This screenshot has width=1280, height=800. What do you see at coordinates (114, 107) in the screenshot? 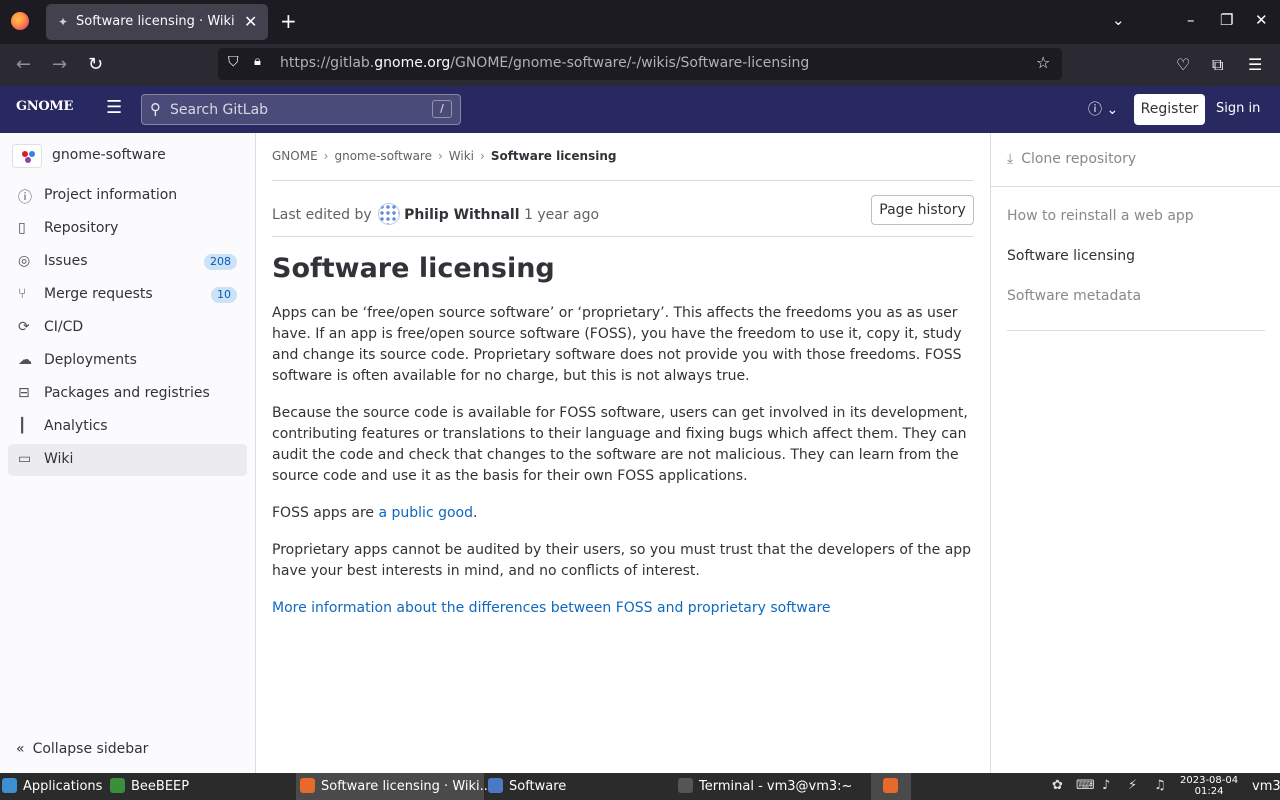
I see `hamburger-icon: ☰` at bounding box center [114, 107].